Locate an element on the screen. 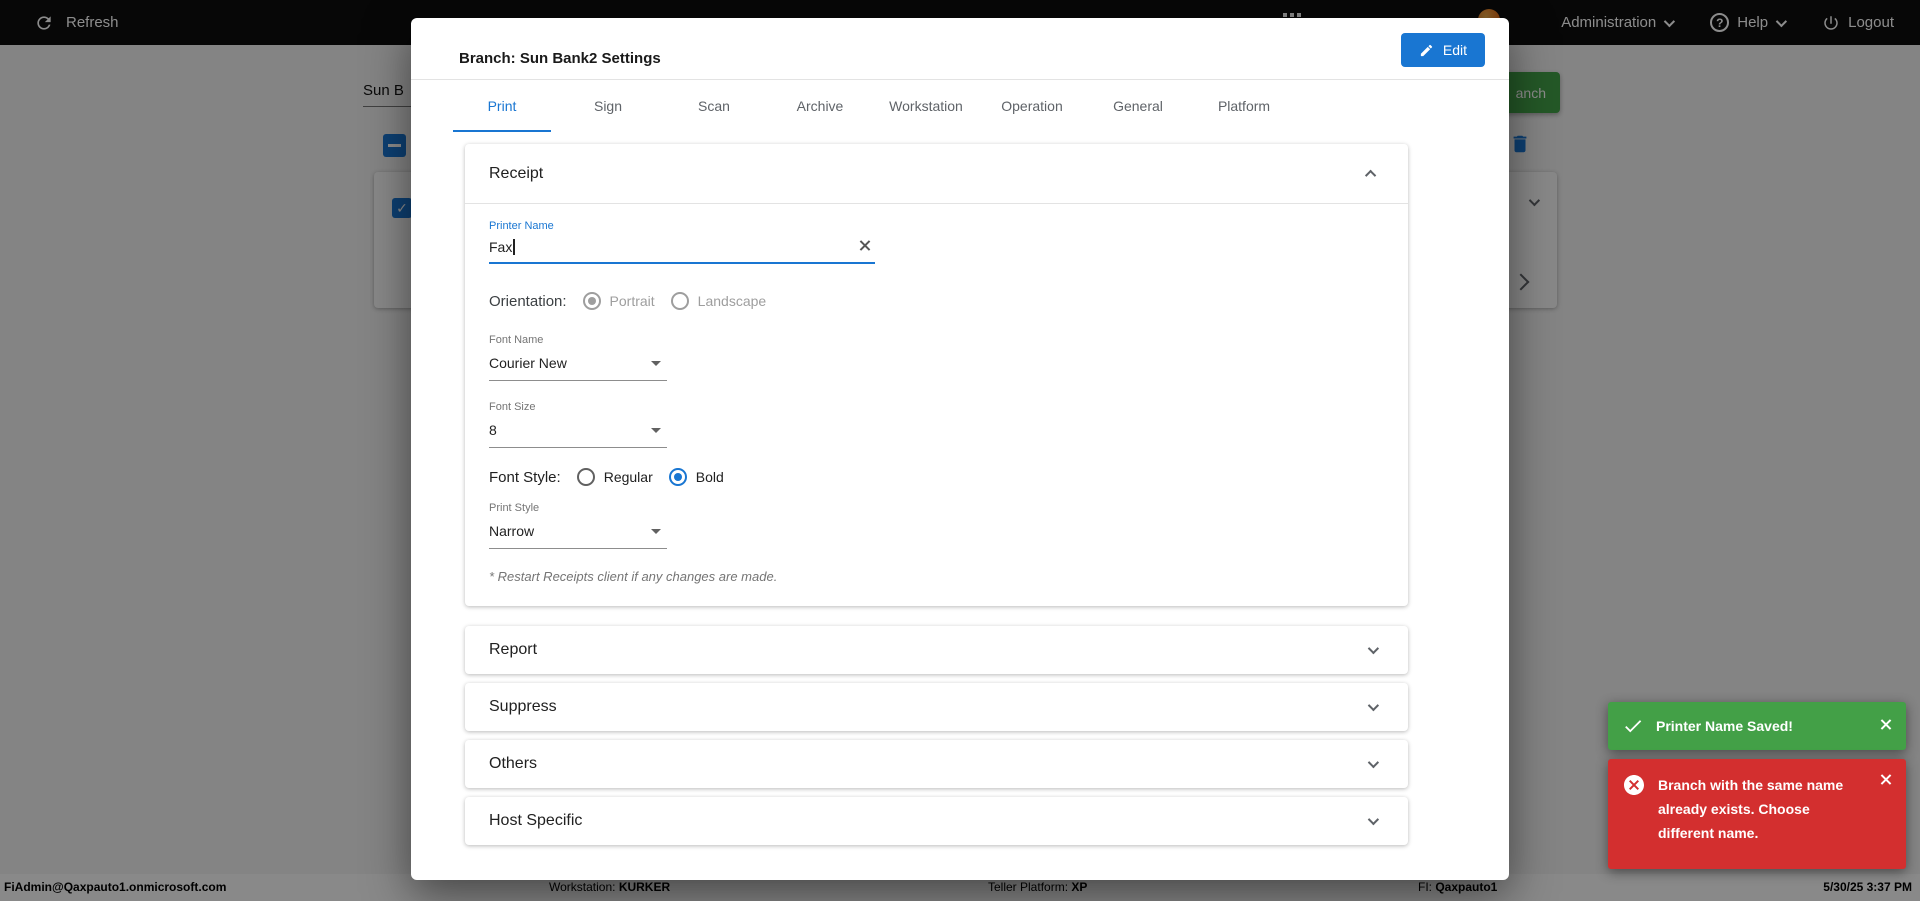 This screenshot has height=901, width=1920. text-caret is located at coordinates (514, 247).